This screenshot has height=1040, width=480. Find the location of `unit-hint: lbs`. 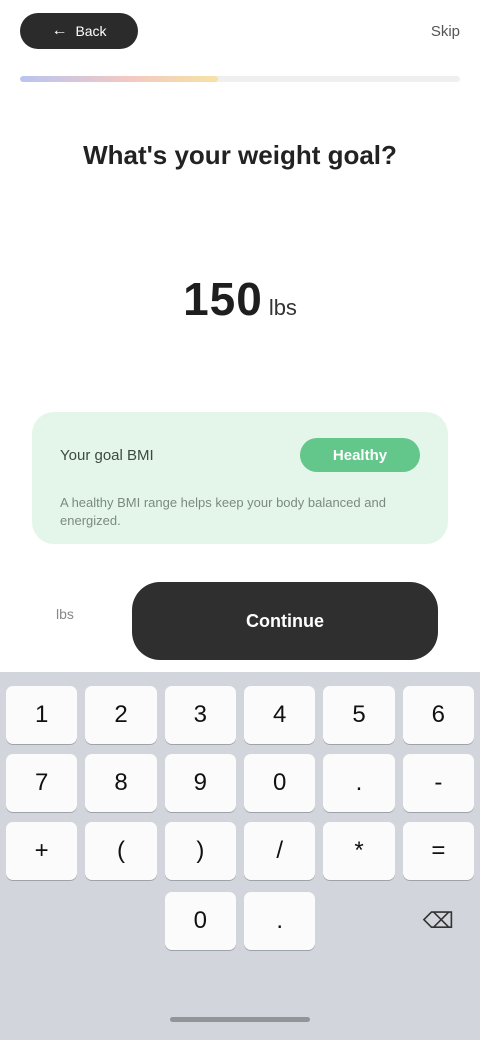

unit-hint: lbs is located at coordinates (86, 614).